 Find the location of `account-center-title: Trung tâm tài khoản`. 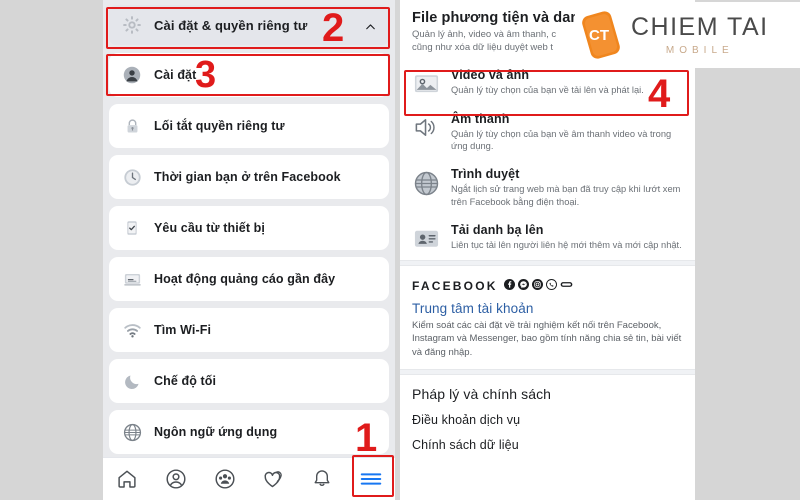

account-center-title: Trung tâm tài khoản is located at coordinates (547, 308).